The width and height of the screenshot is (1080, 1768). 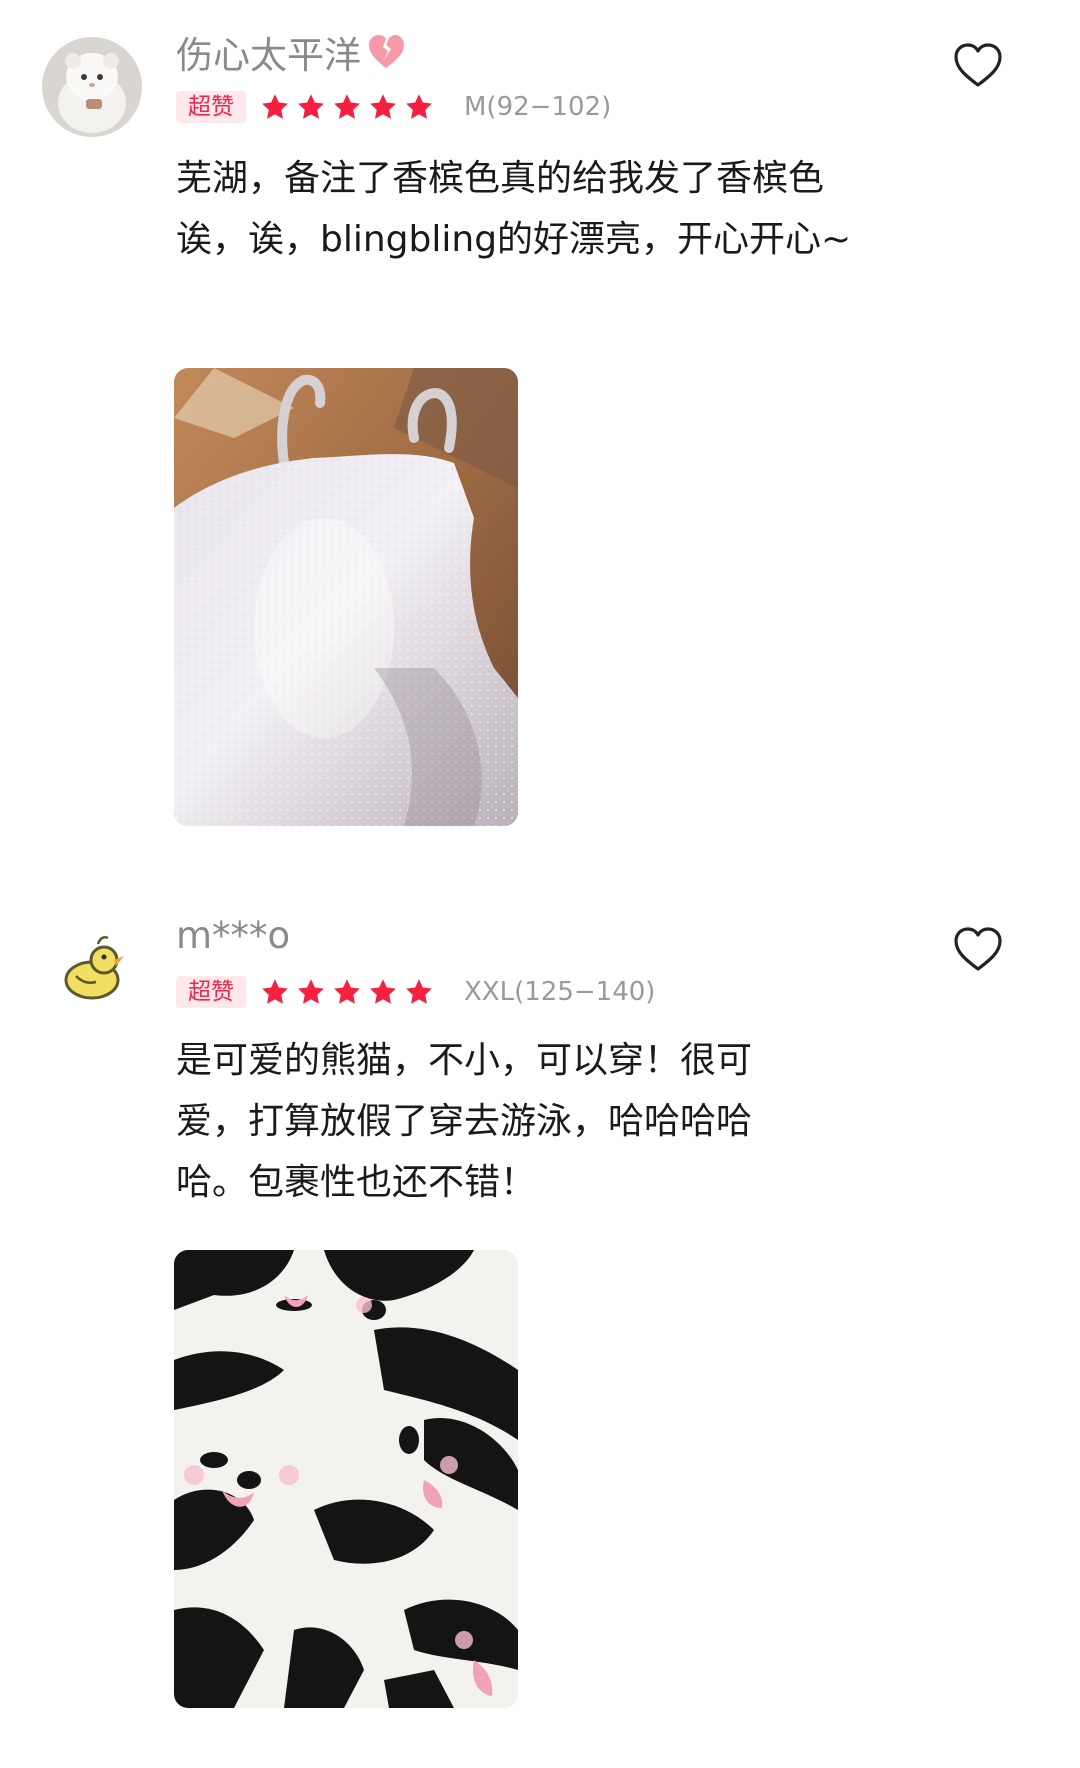 I want to click on white-cat-avatar-icon, so click(x=92, y=87).